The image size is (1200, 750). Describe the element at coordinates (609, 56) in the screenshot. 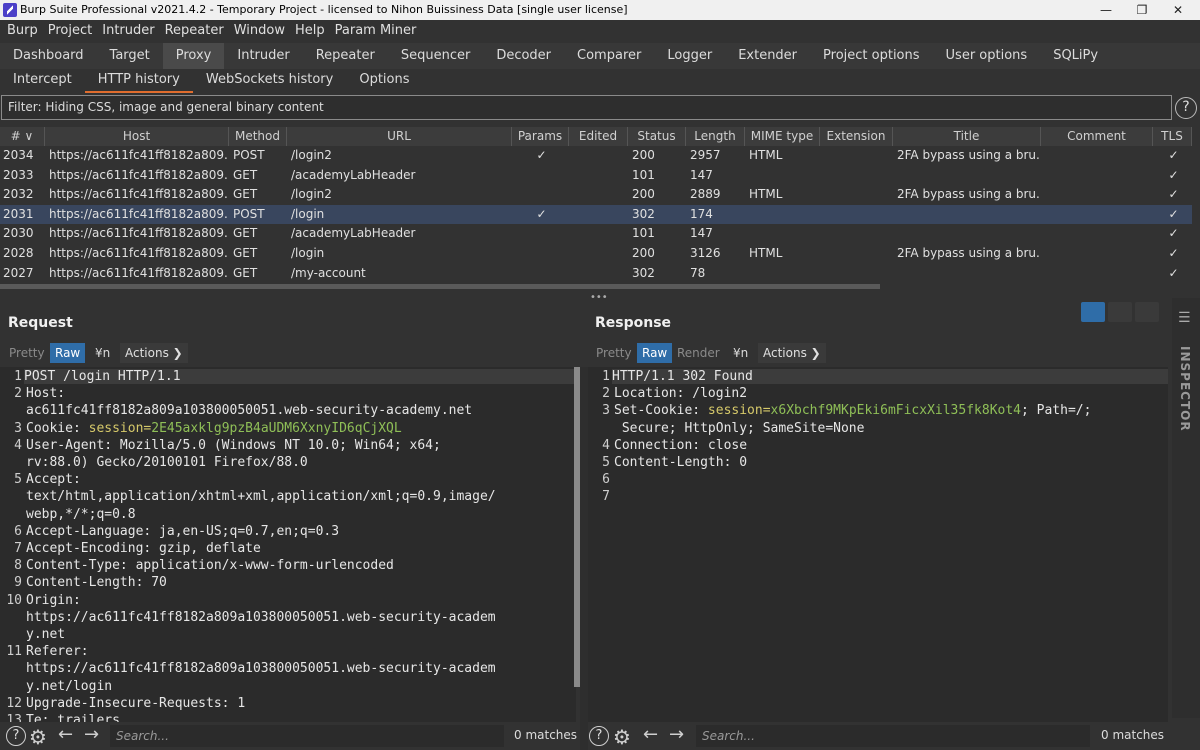

I see `tab-comparer: Comparer` at that location.